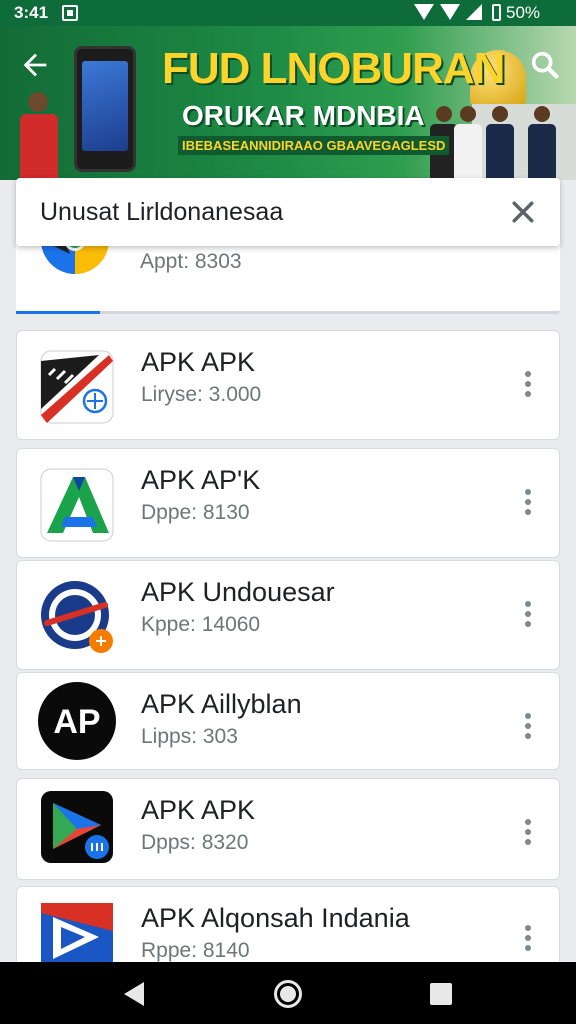  Describe the element at coordinates (221, 704) in the screenshot. I see `app-name: APK Aillyblan` at that location.